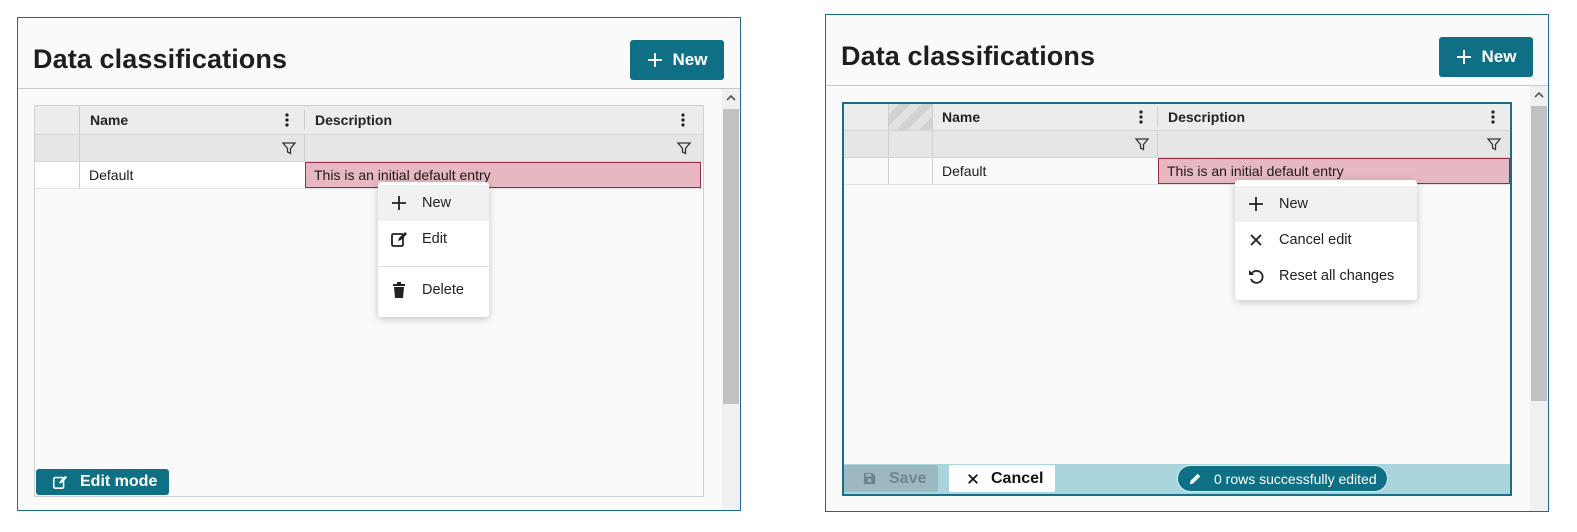  What do you see at coordinates (869, 478) in the screenshot?
I see `save-icon` at bounding box center [869, 478].